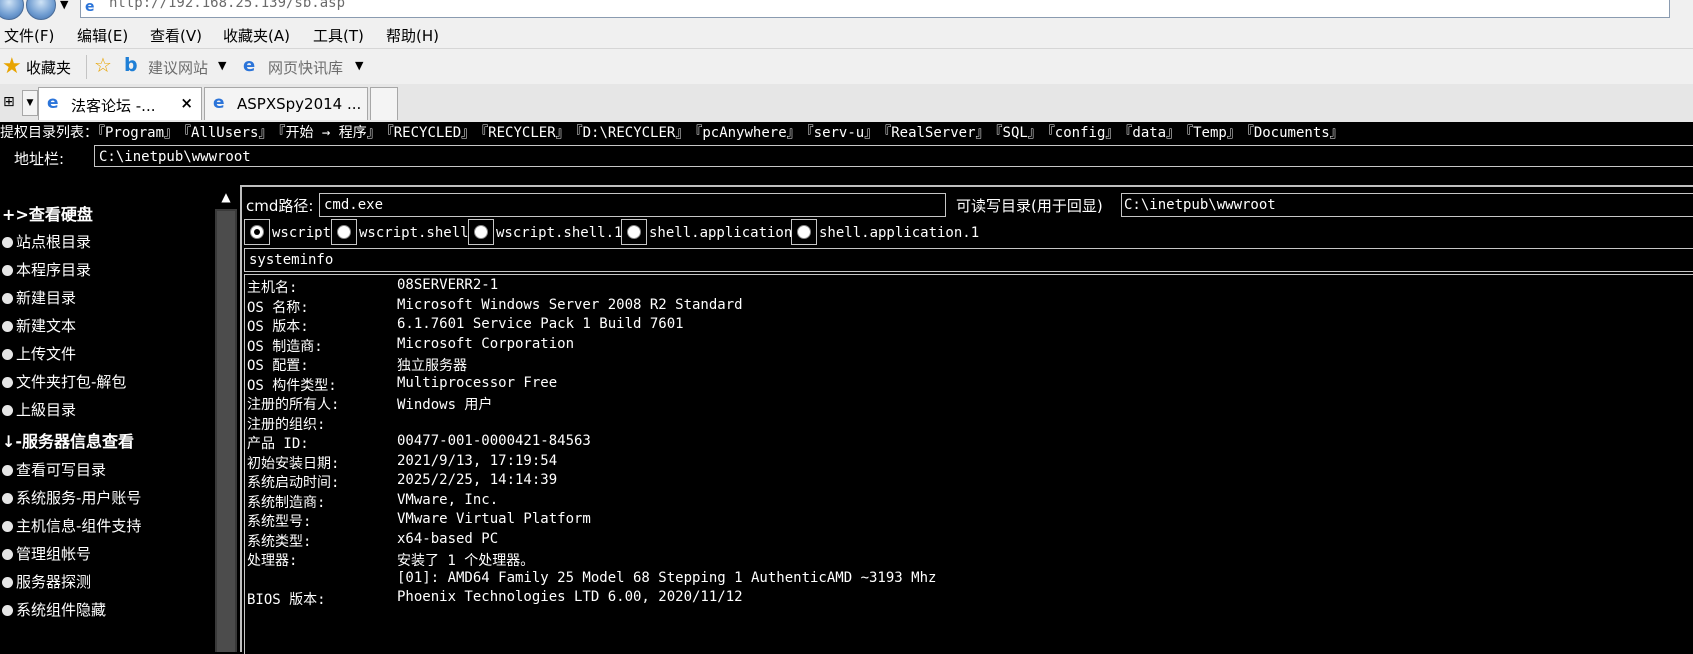 The image size is (1693, 654). I want to click on url-text: http://192.168.25.139/sb.asp, so click(227, 5).